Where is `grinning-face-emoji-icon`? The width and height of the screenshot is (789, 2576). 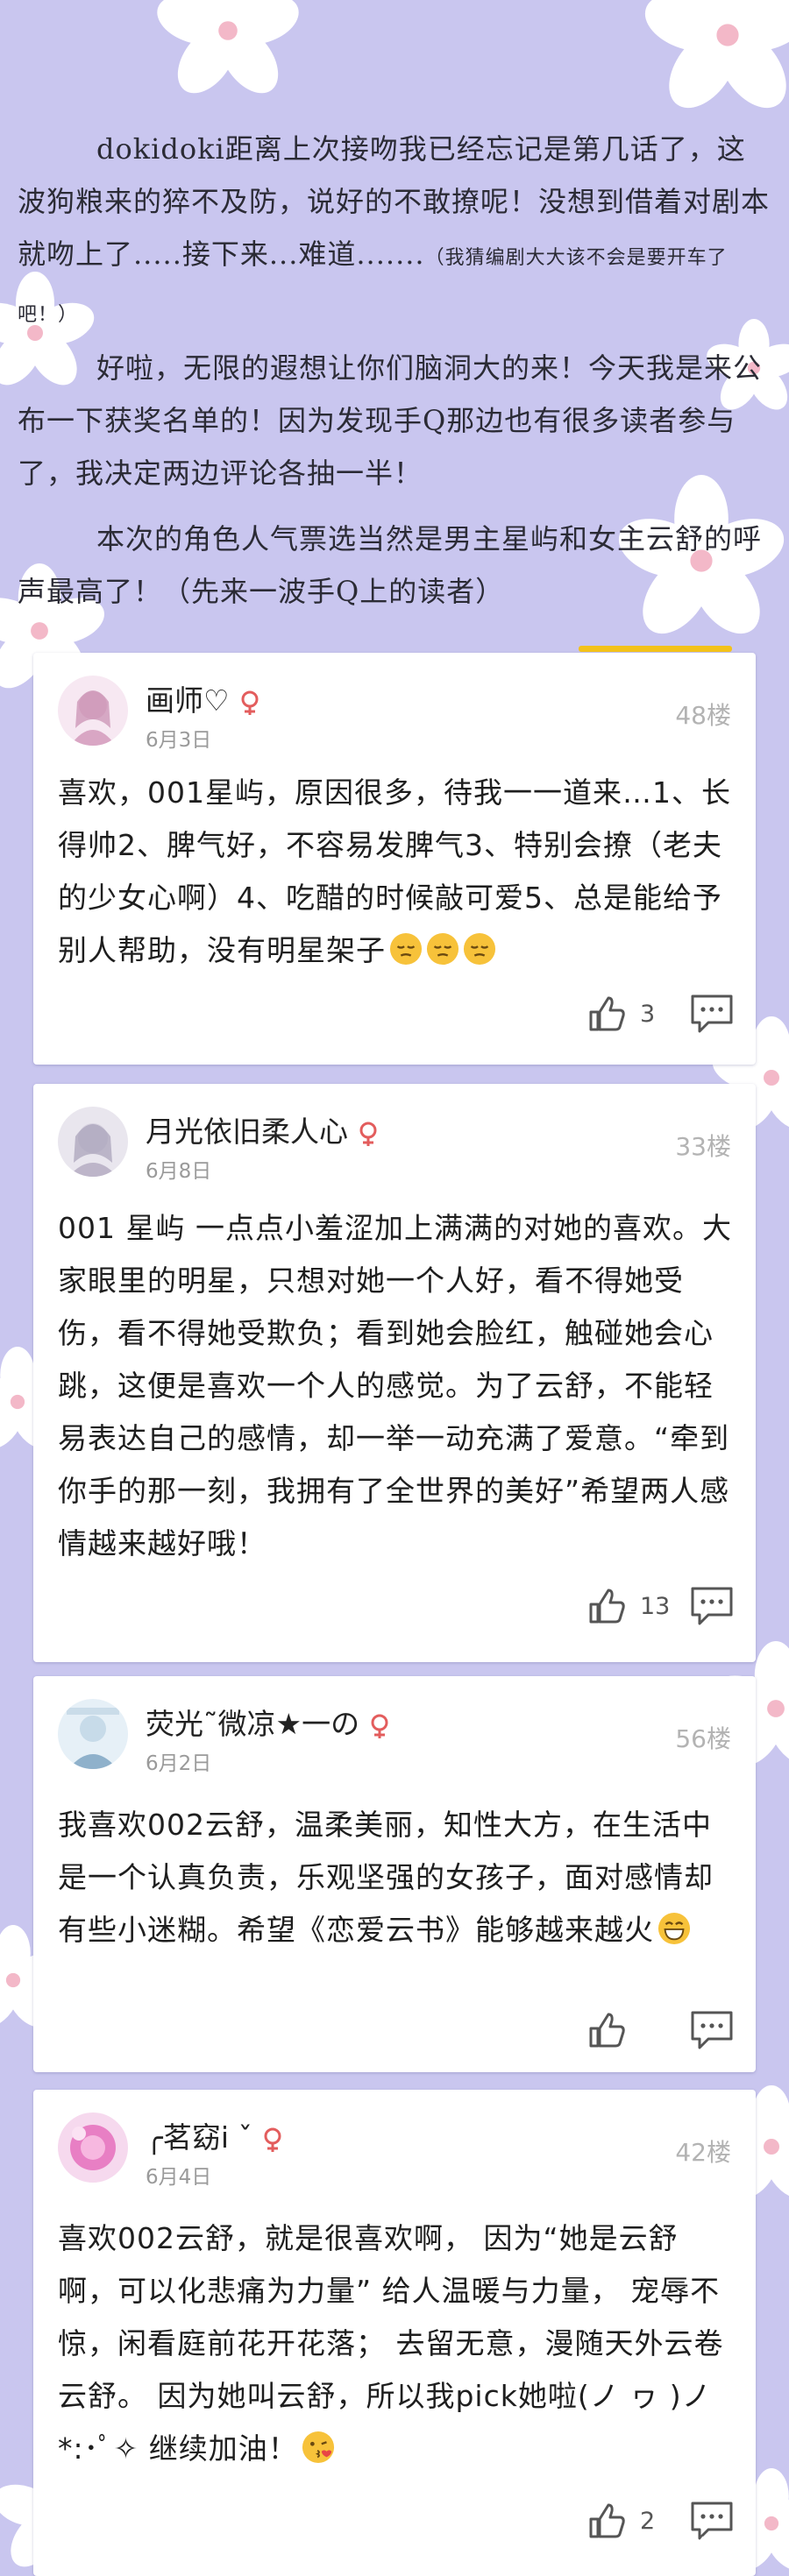 grinning-face-emoji-icon is located at coordinates (674, 1928).